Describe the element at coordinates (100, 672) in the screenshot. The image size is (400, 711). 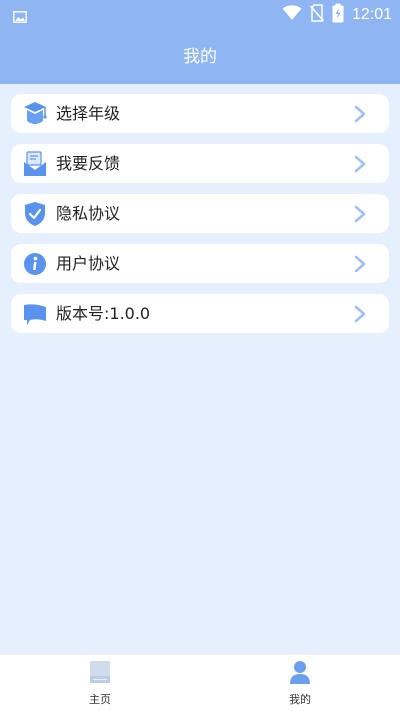
I see `book-icon` at that location.